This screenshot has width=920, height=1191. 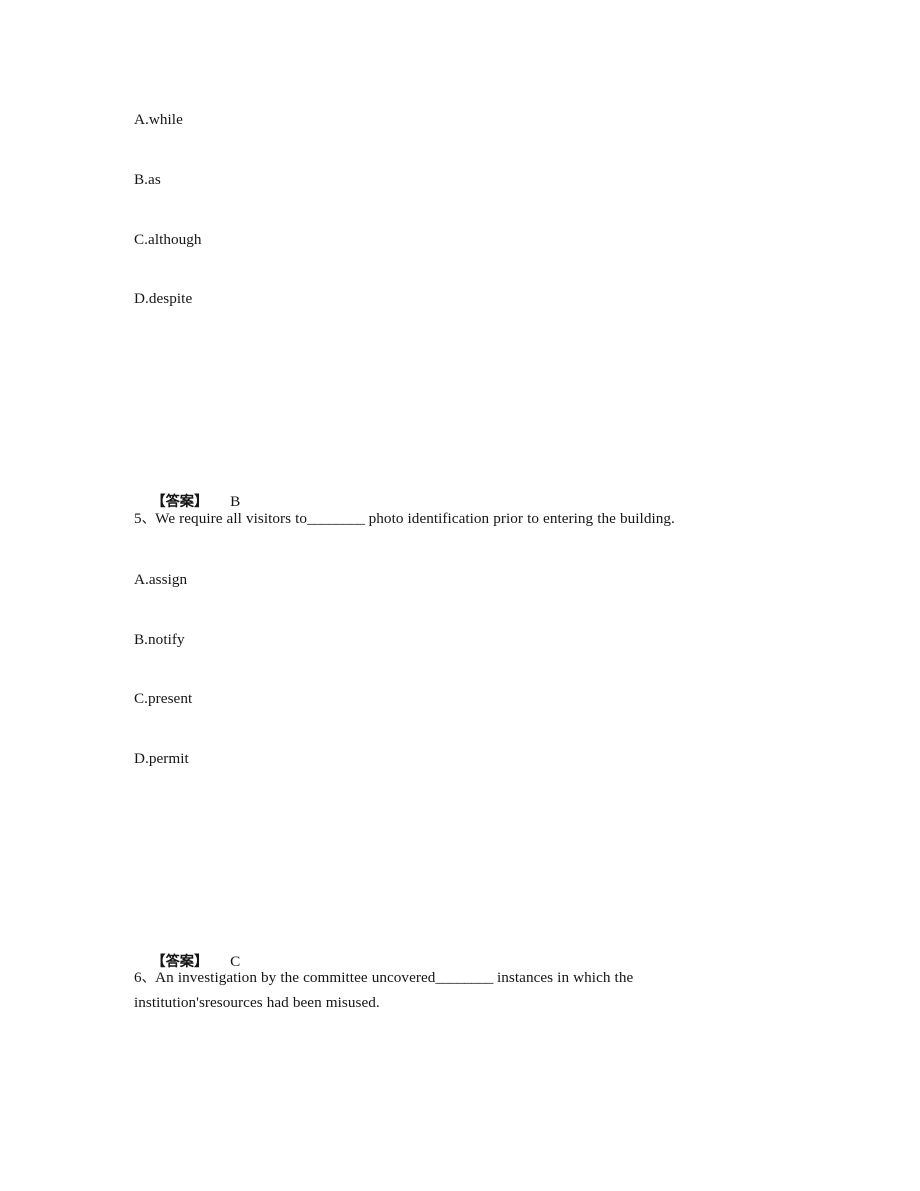 What do you see at coordinates (138, 977) in the screenshot?
I see `question-number-6: 6` at bounding box center [138, 977].